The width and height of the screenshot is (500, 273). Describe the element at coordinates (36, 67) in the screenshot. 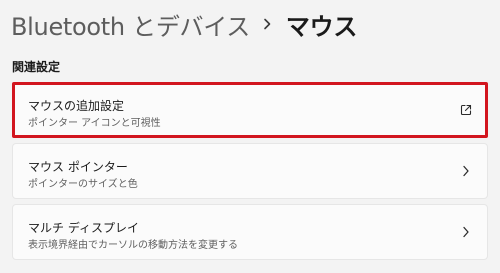

I see `section-heading-related-settings: 関連設定` at that location.